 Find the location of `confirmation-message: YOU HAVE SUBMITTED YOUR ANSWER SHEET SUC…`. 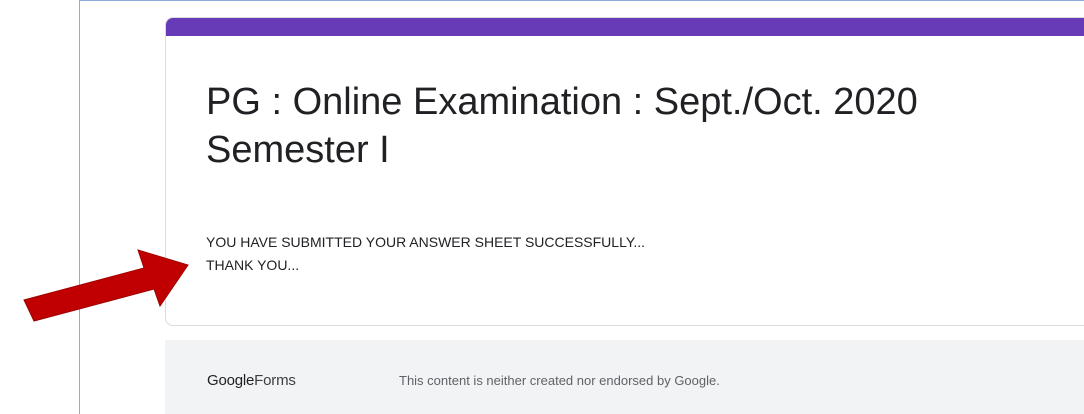

confirmation-message: YOU HAVE SUBMITTED YOUR ANSWER SHEET SUC… is located at coordinates (425, 254).